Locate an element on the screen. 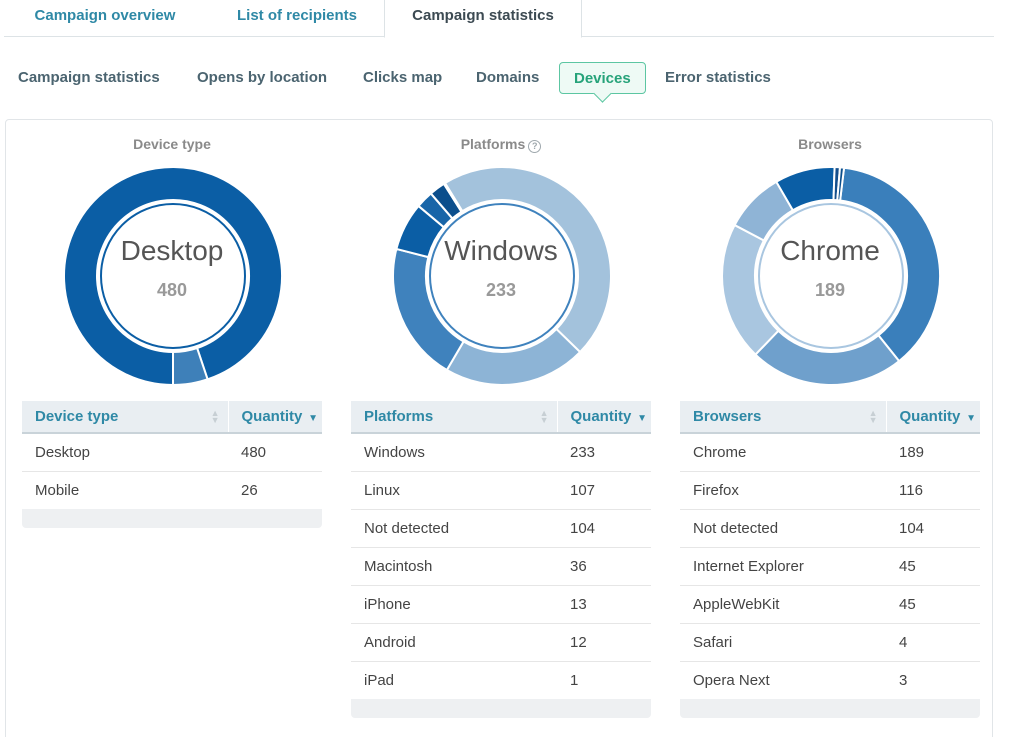 This screenshot has width=1010, height=737. platforms-title: Platforms? is located at coordinates (501, 144).